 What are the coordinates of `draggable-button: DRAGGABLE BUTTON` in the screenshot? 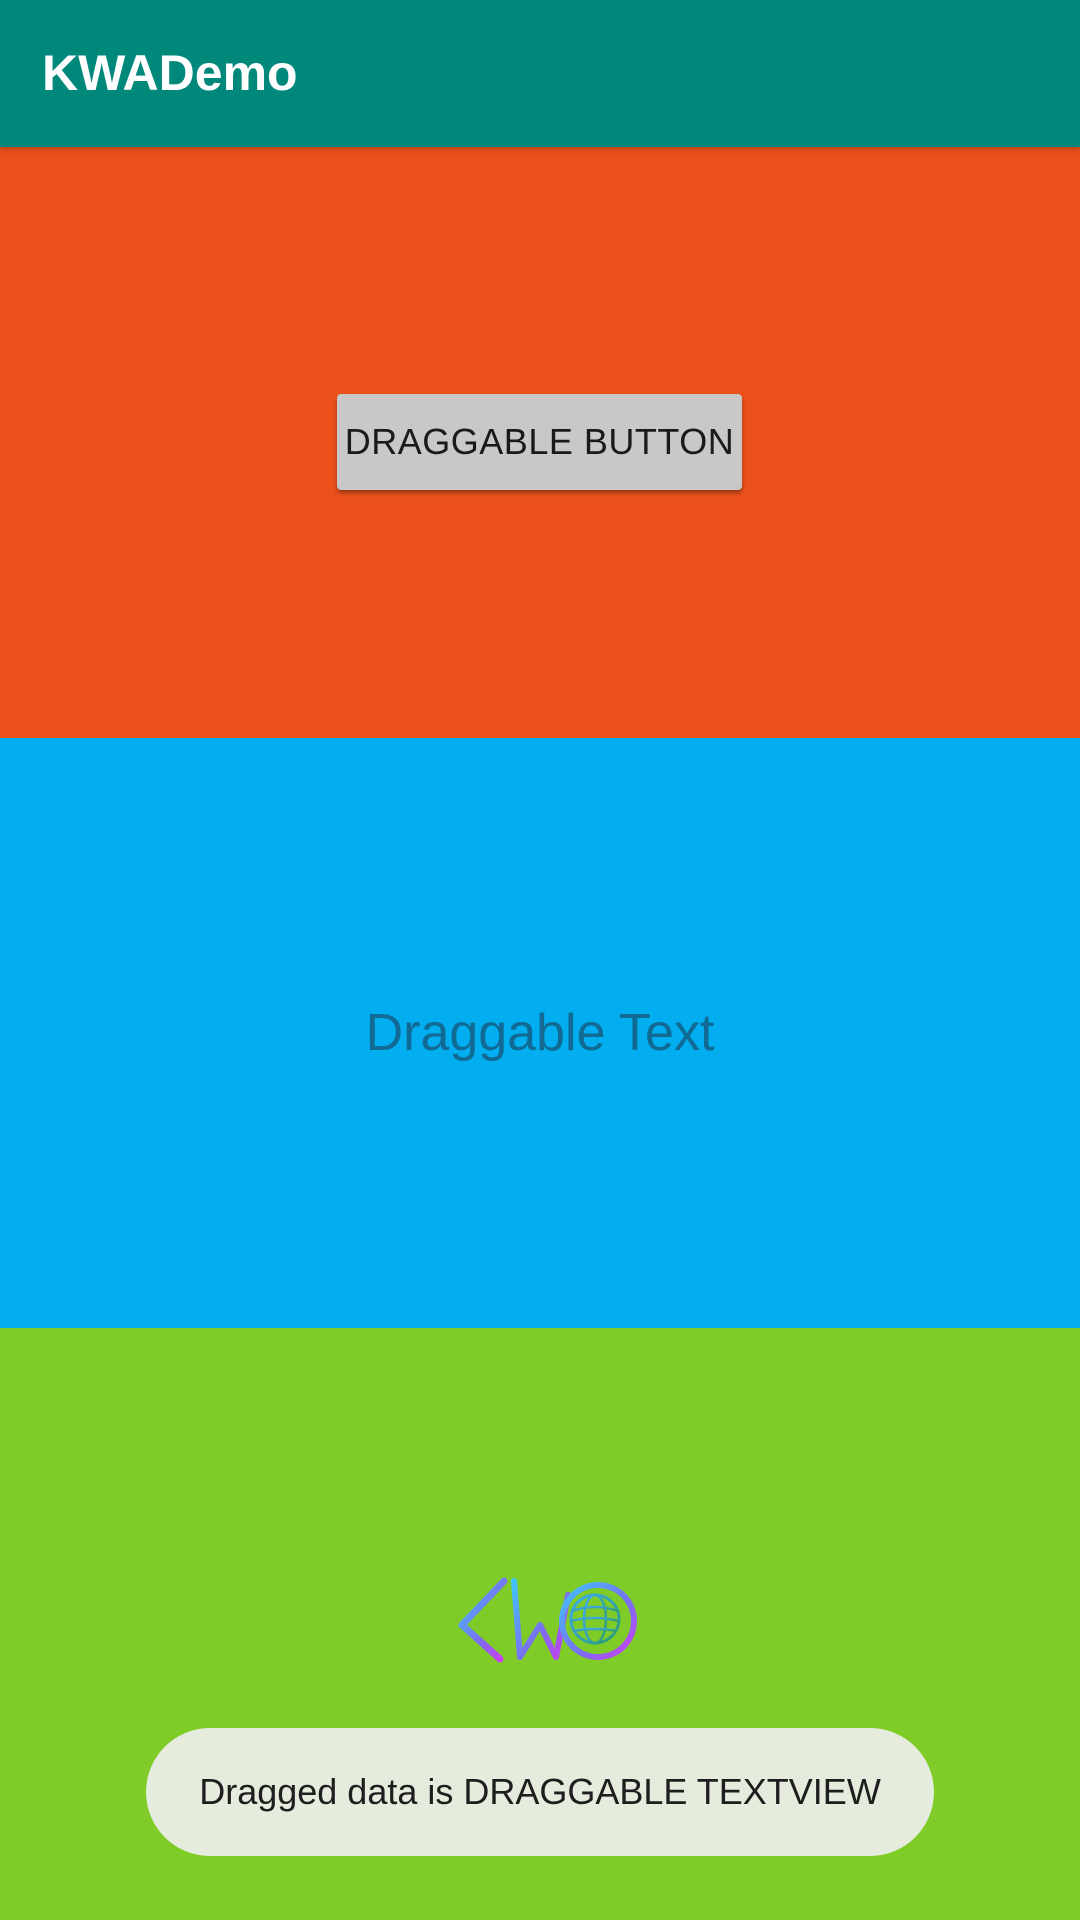 It's located at (539, 442).